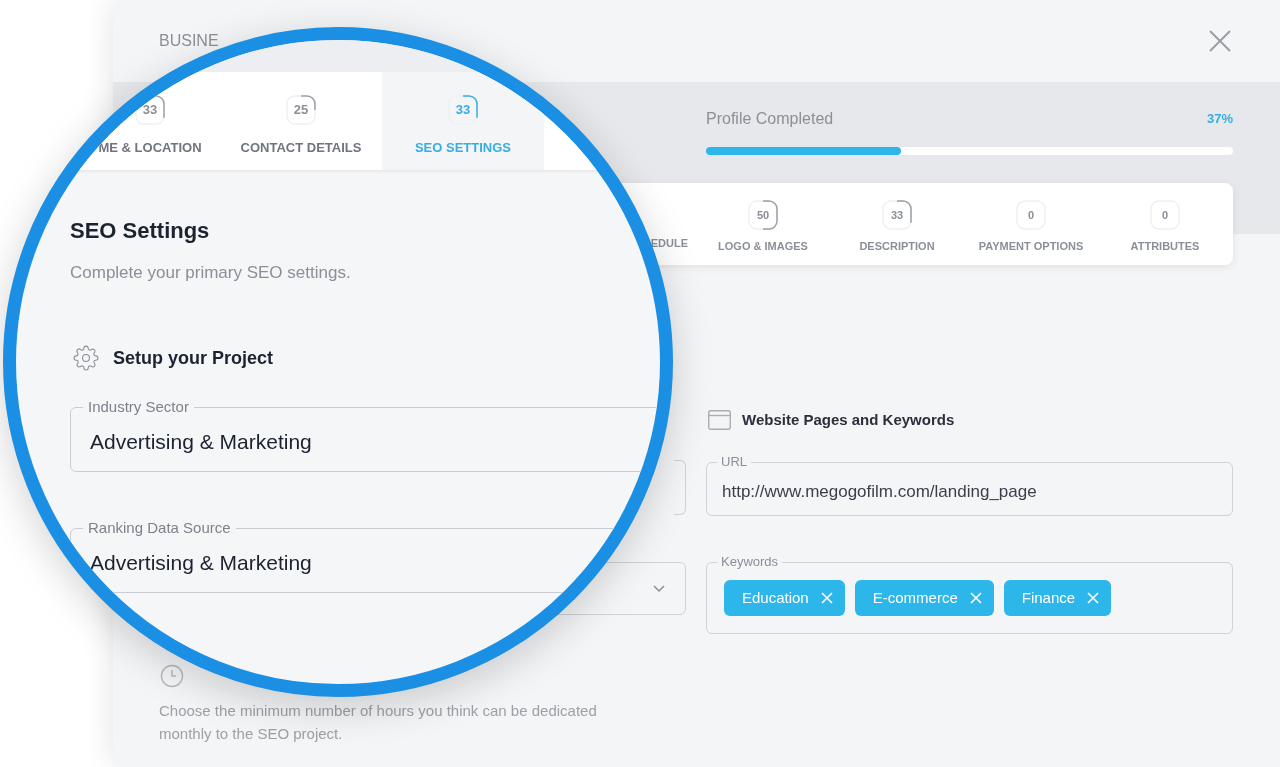 This screenshot has width=1280, height=767. What do you see at coordinates (1219, 119) in the screenshot?
I see `progress-percent: 37%` at bounding box center [1219, 119].